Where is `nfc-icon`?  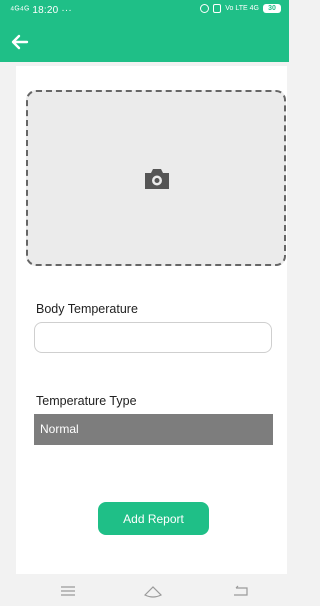
nfc-icon is located at coordinates (217, 8).